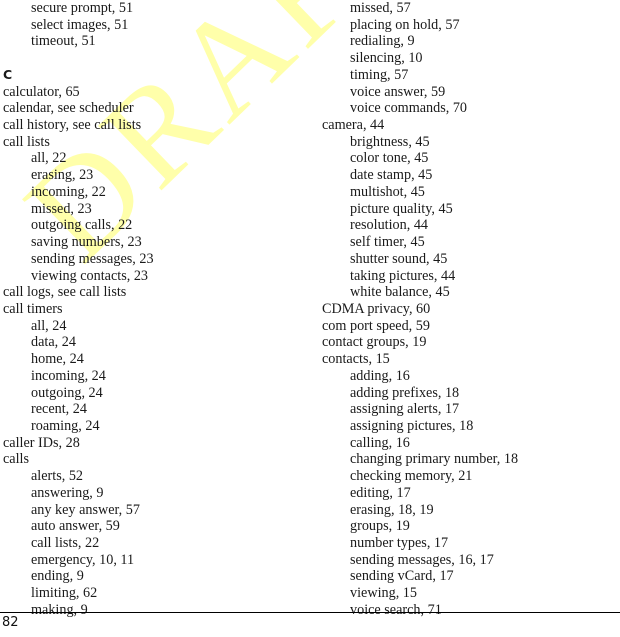 The width and height of the screenshot is (620, 637). Describe the element at coordinates (380, 492) in the screenshot. I see `index-entry-sub: editing, 17` at that location.